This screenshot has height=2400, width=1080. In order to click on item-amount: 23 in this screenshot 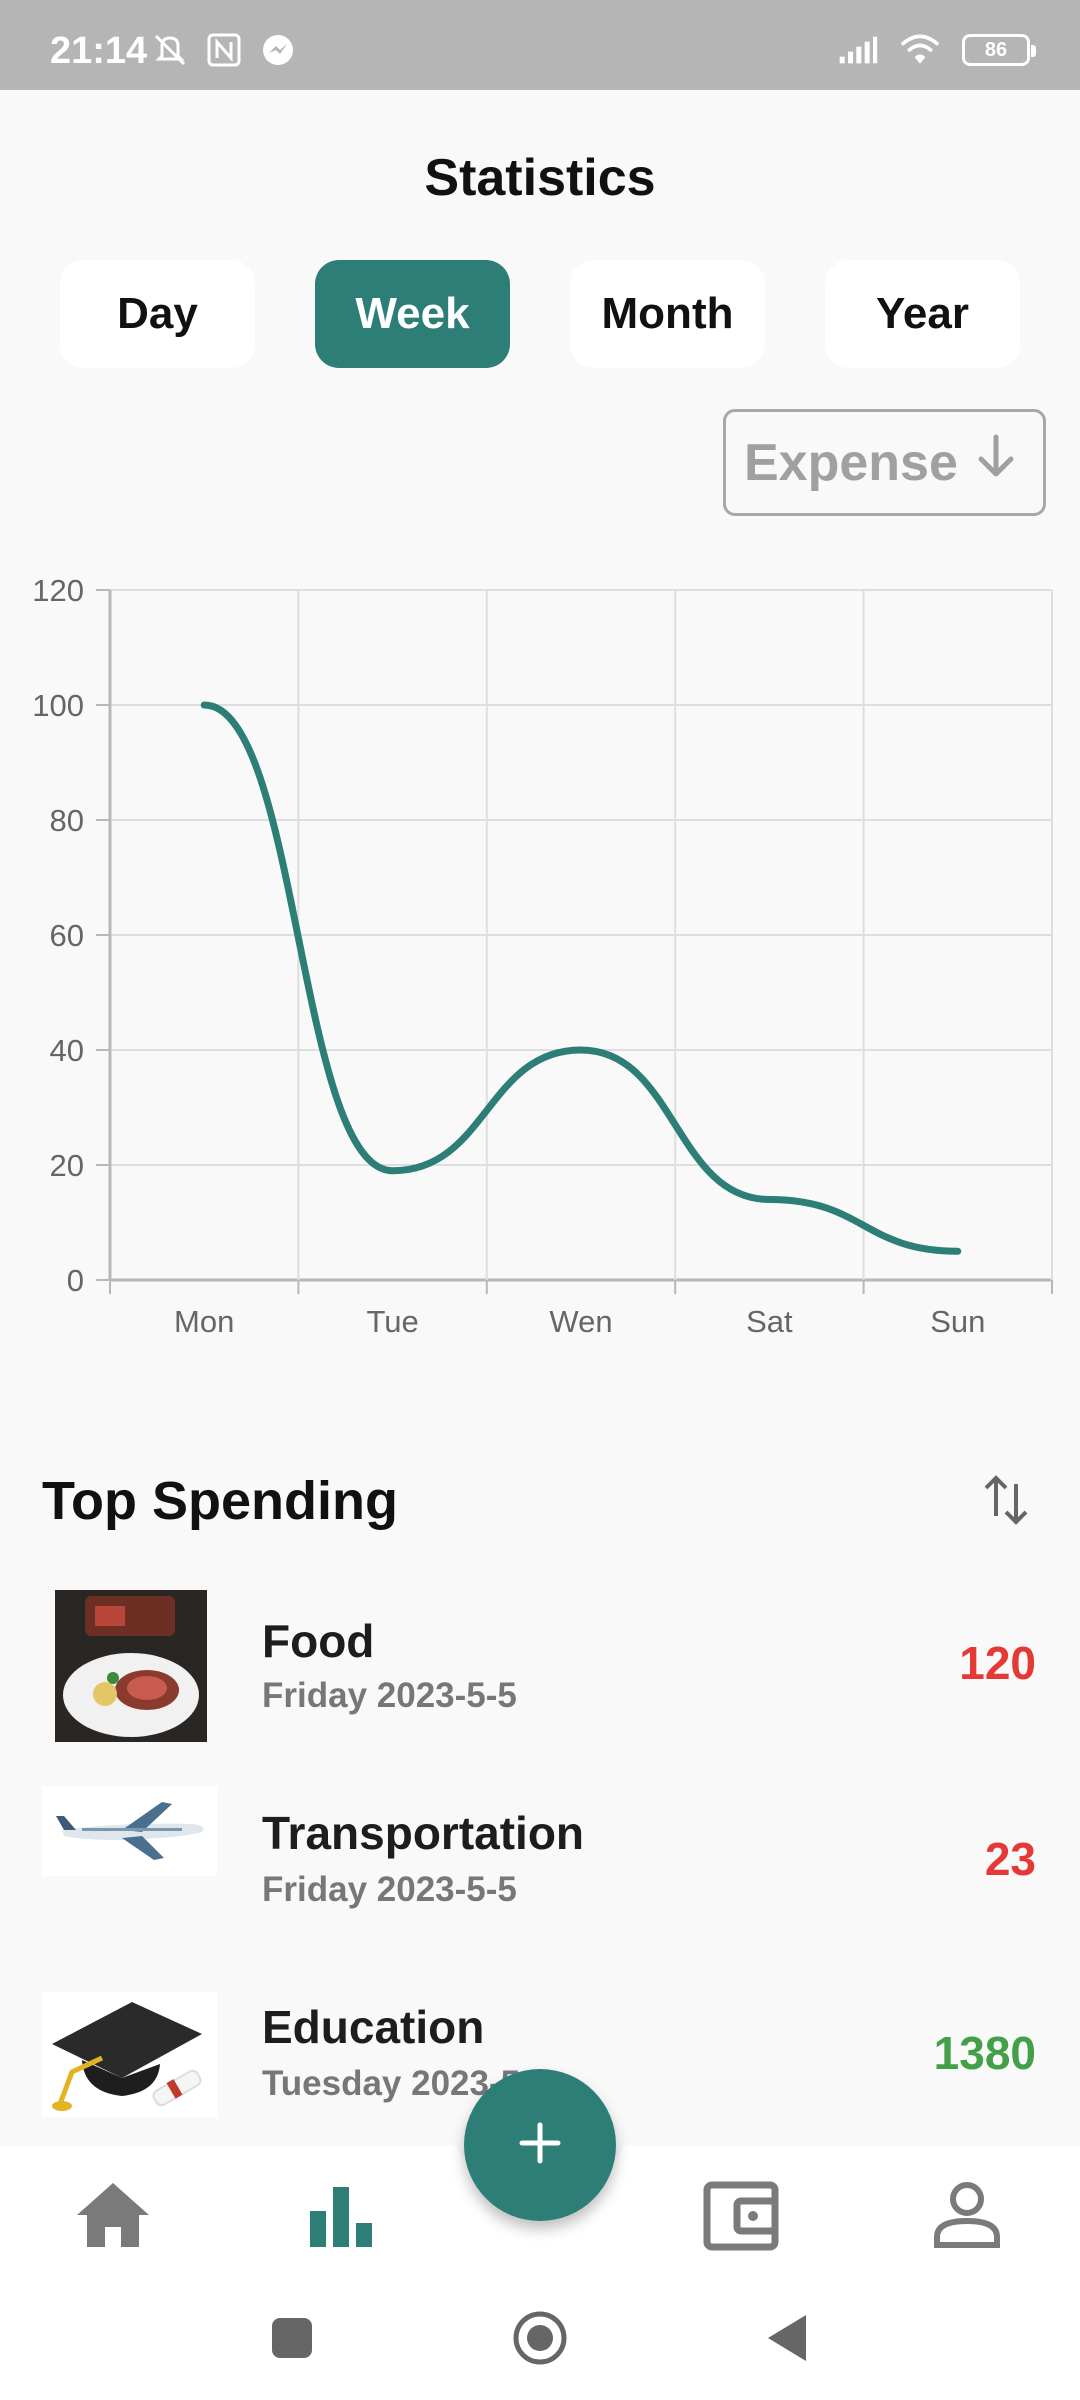, I will do `click(1010, 1859)`.